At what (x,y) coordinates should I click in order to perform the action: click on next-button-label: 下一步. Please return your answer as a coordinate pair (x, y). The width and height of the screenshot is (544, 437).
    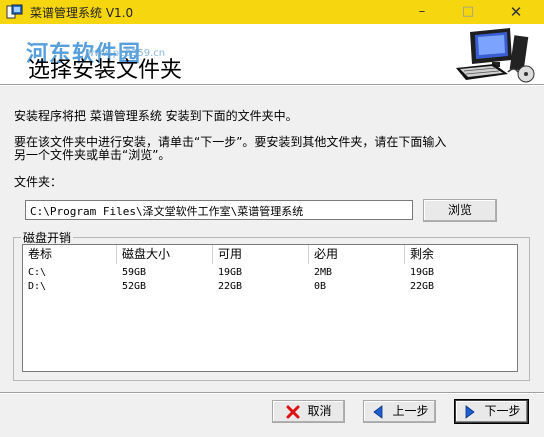
    Looking at the image, I should click on (502, 411).